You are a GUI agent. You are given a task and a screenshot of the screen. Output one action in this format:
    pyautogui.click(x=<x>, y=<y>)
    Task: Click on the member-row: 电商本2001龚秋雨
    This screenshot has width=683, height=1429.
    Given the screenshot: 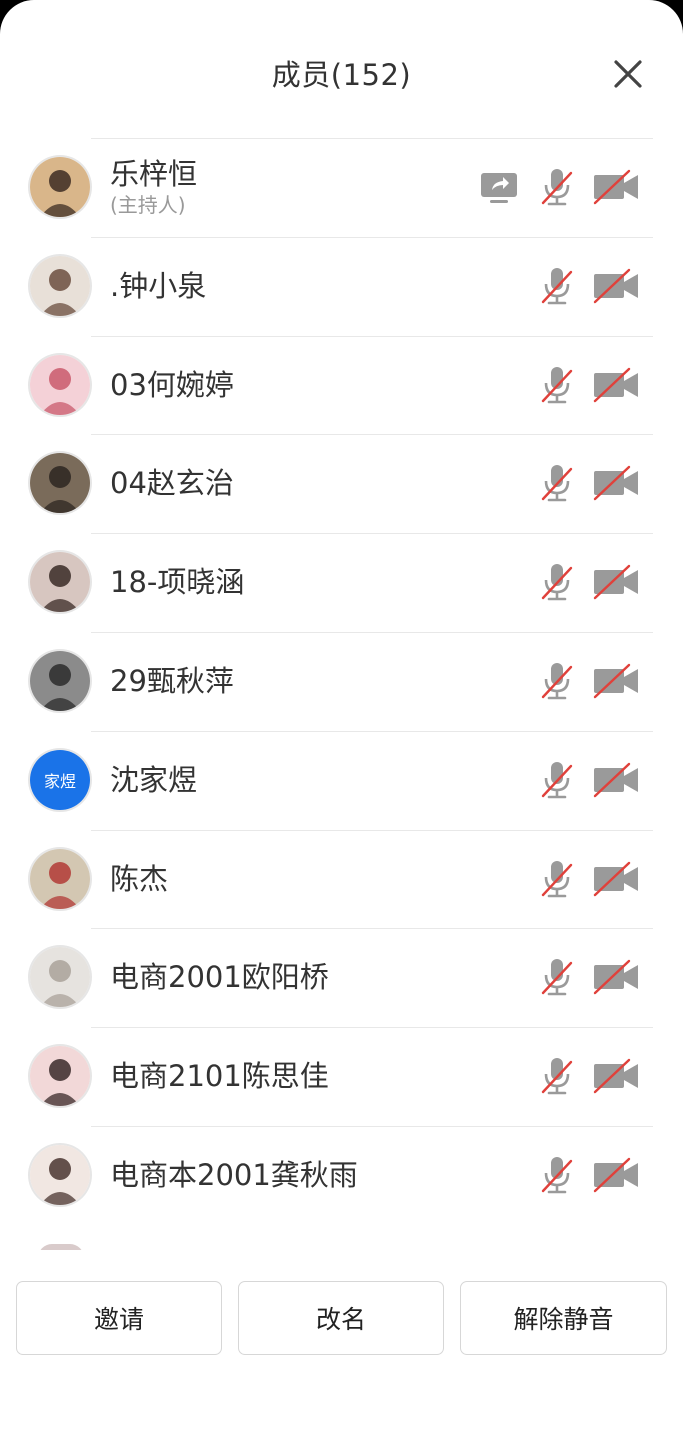 What is the action you would take?
    pyautogui.click(x=341, y=1175)
    